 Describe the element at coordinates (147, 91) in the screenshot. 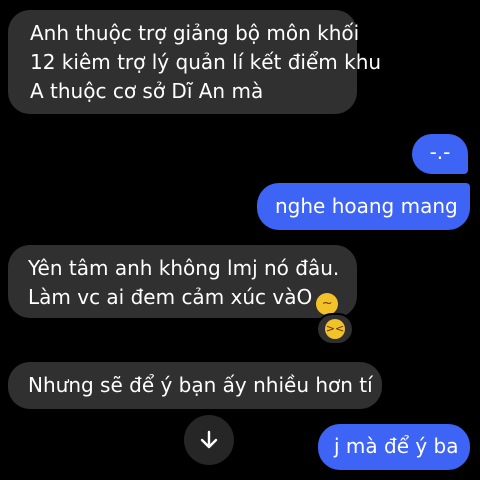

I see `message-text: A thuộc cơ sở Dĩ An mà` at that location.